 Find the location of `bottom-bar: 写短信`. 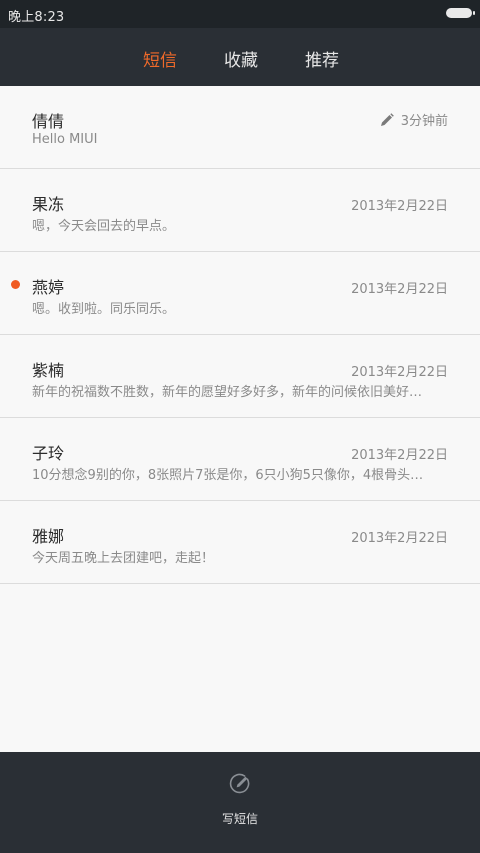

bottom-bar: 写短信 is located at coordinates (240, 802).